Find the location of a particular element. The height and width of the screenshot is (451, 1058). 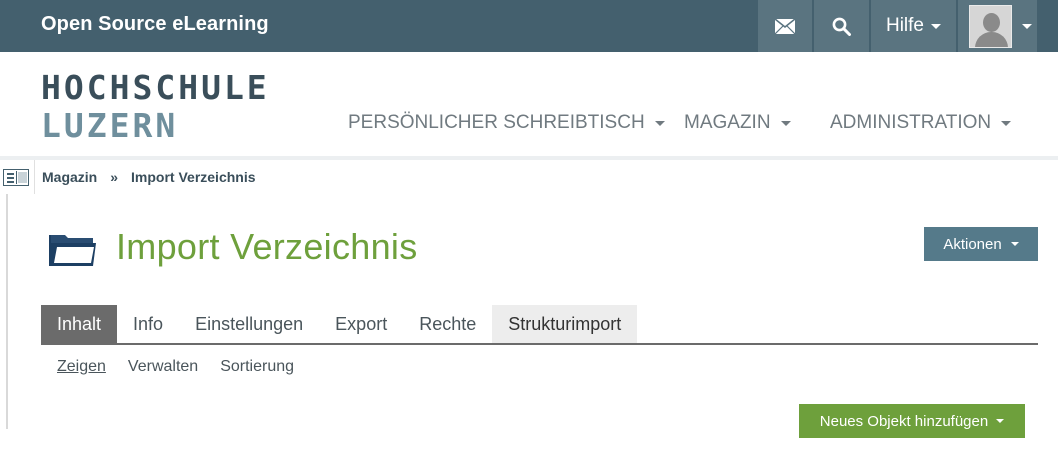

nav-label: ADMINISTRATION is located at coordinates (911, 122).